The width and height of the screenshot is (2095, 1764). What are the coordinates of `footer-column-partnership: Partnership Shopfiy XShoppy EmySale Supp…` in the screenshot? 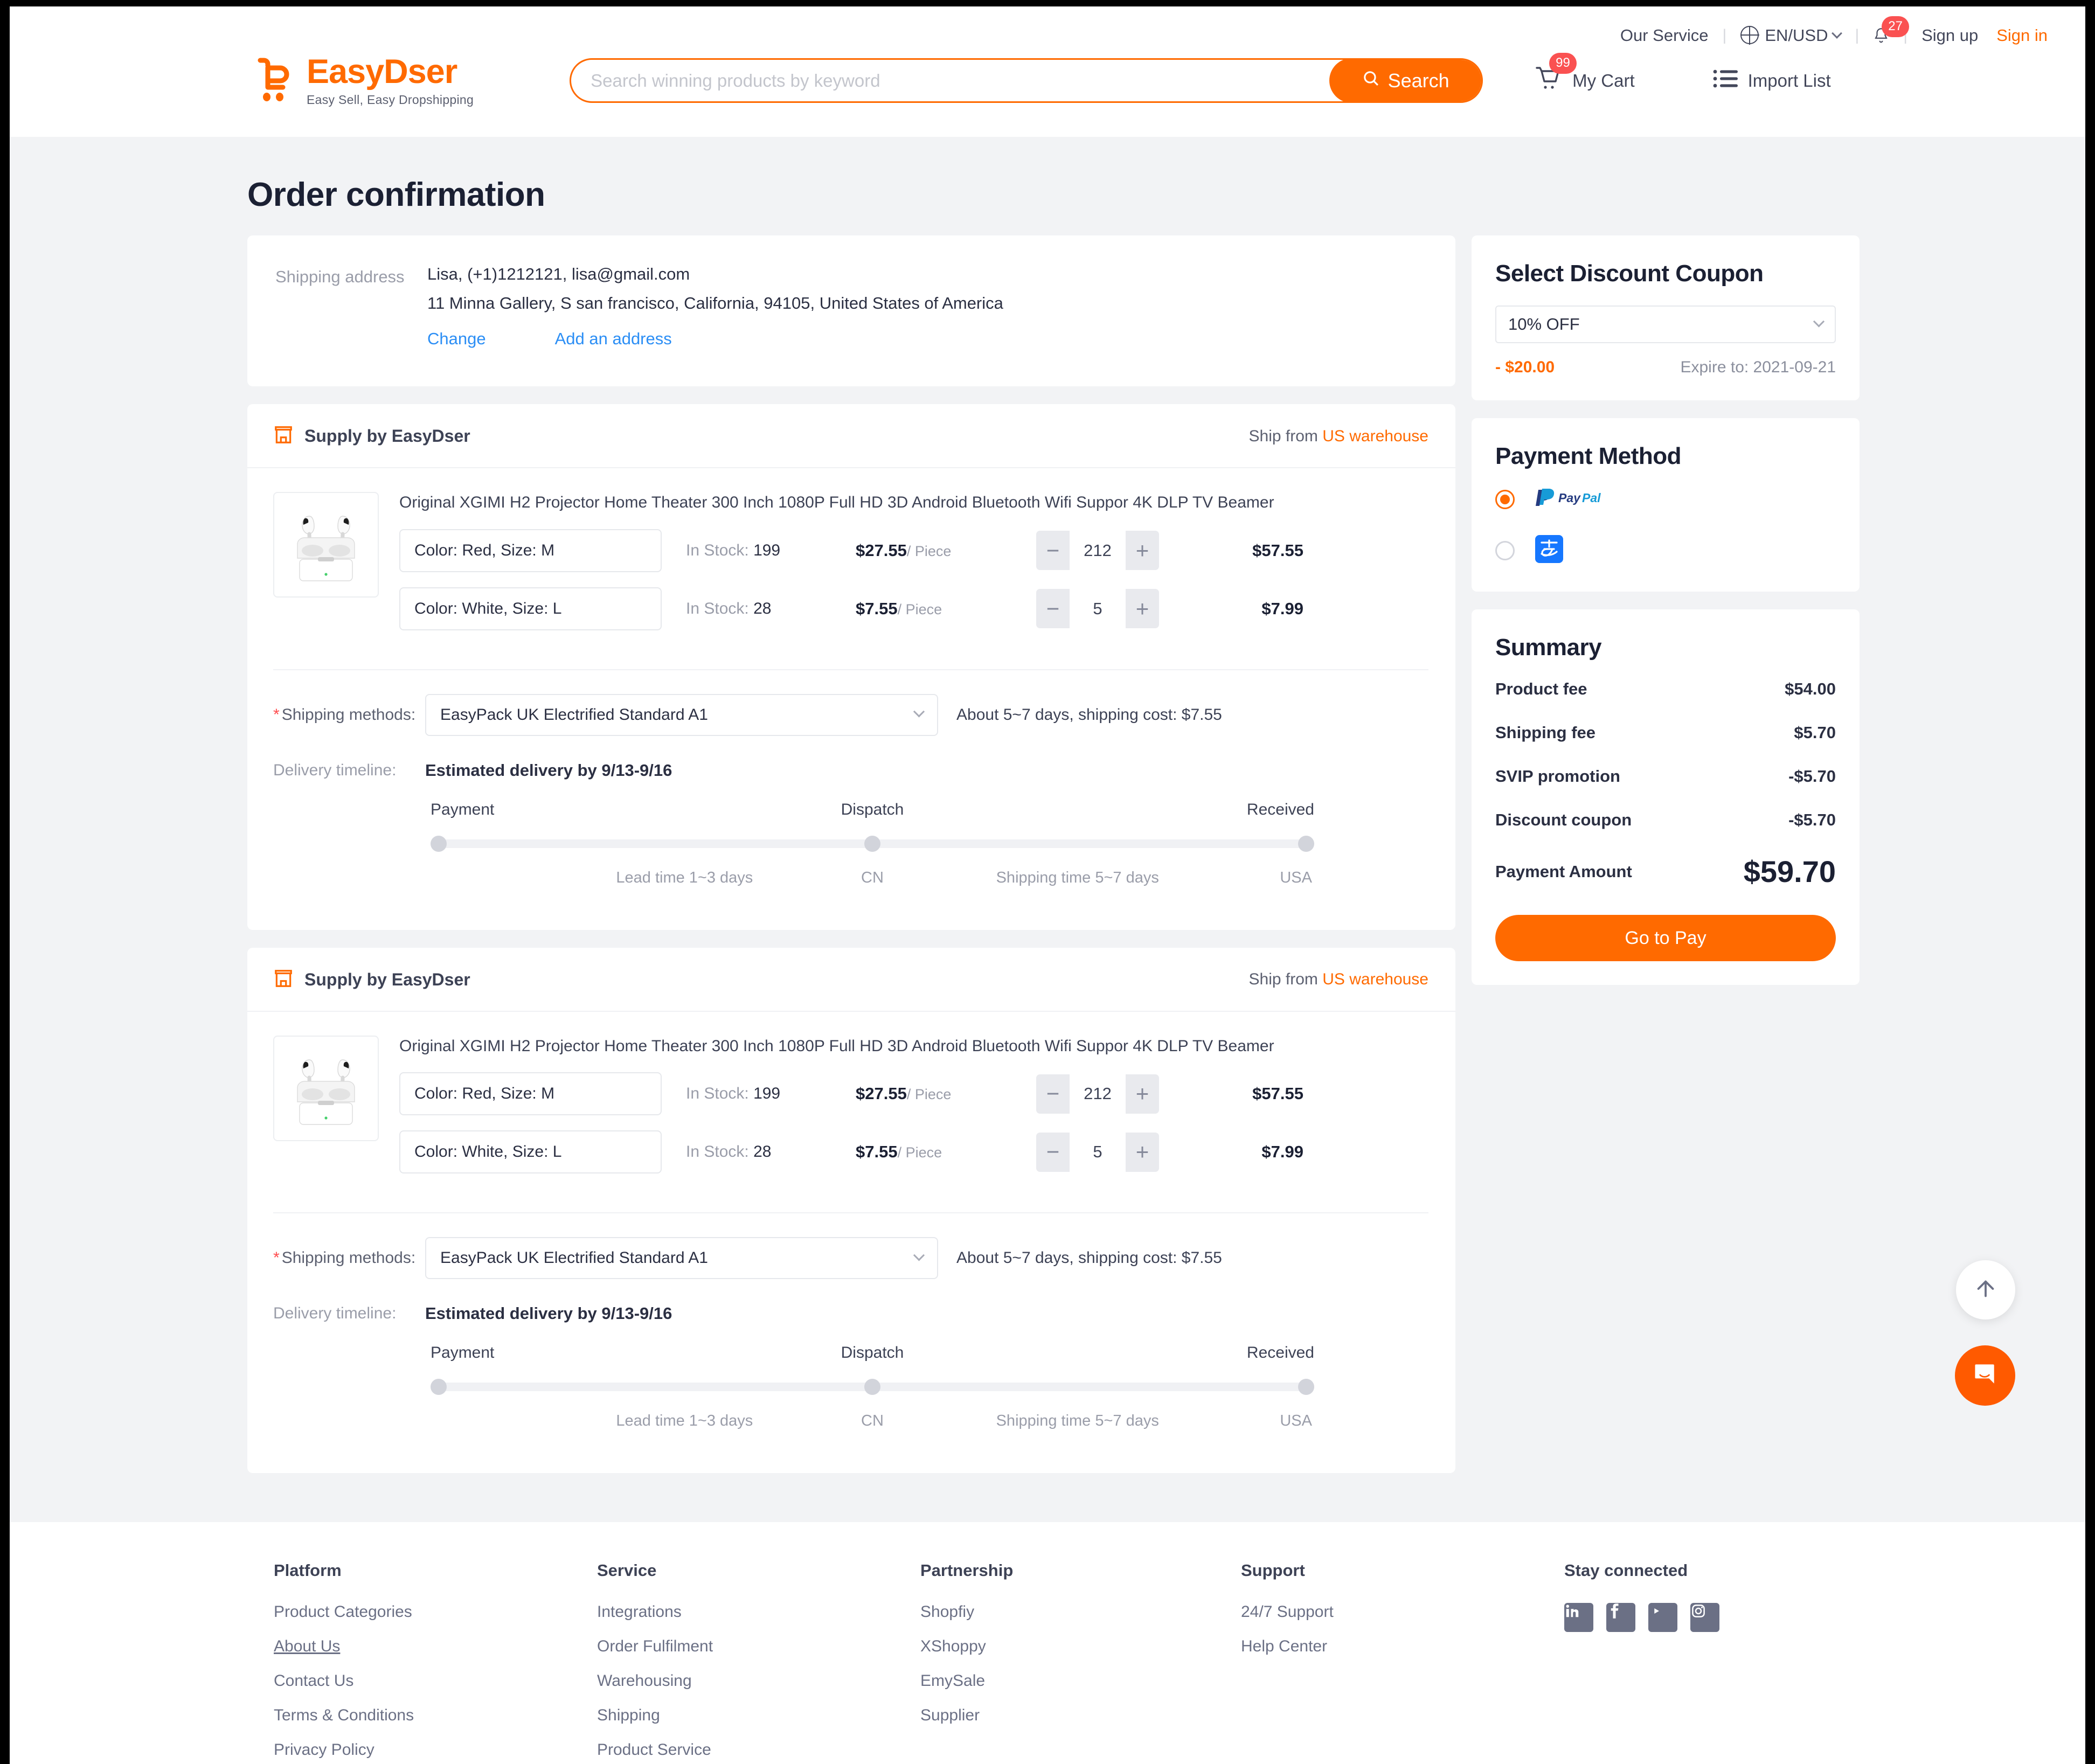 It's located at (1080, 1662).